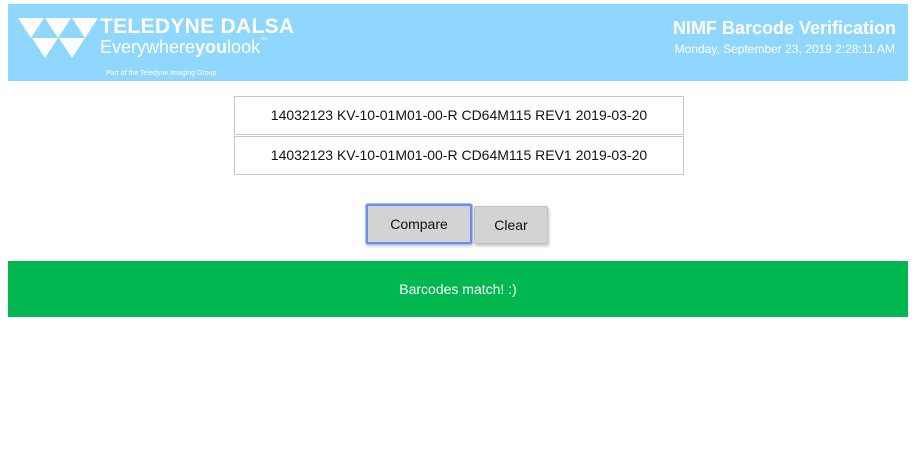 The image size is (916, 472). Describe the element at coordinates (197, 26) in the screenshot. I see `brand-name: TELEDYNE DALSA` at that location.